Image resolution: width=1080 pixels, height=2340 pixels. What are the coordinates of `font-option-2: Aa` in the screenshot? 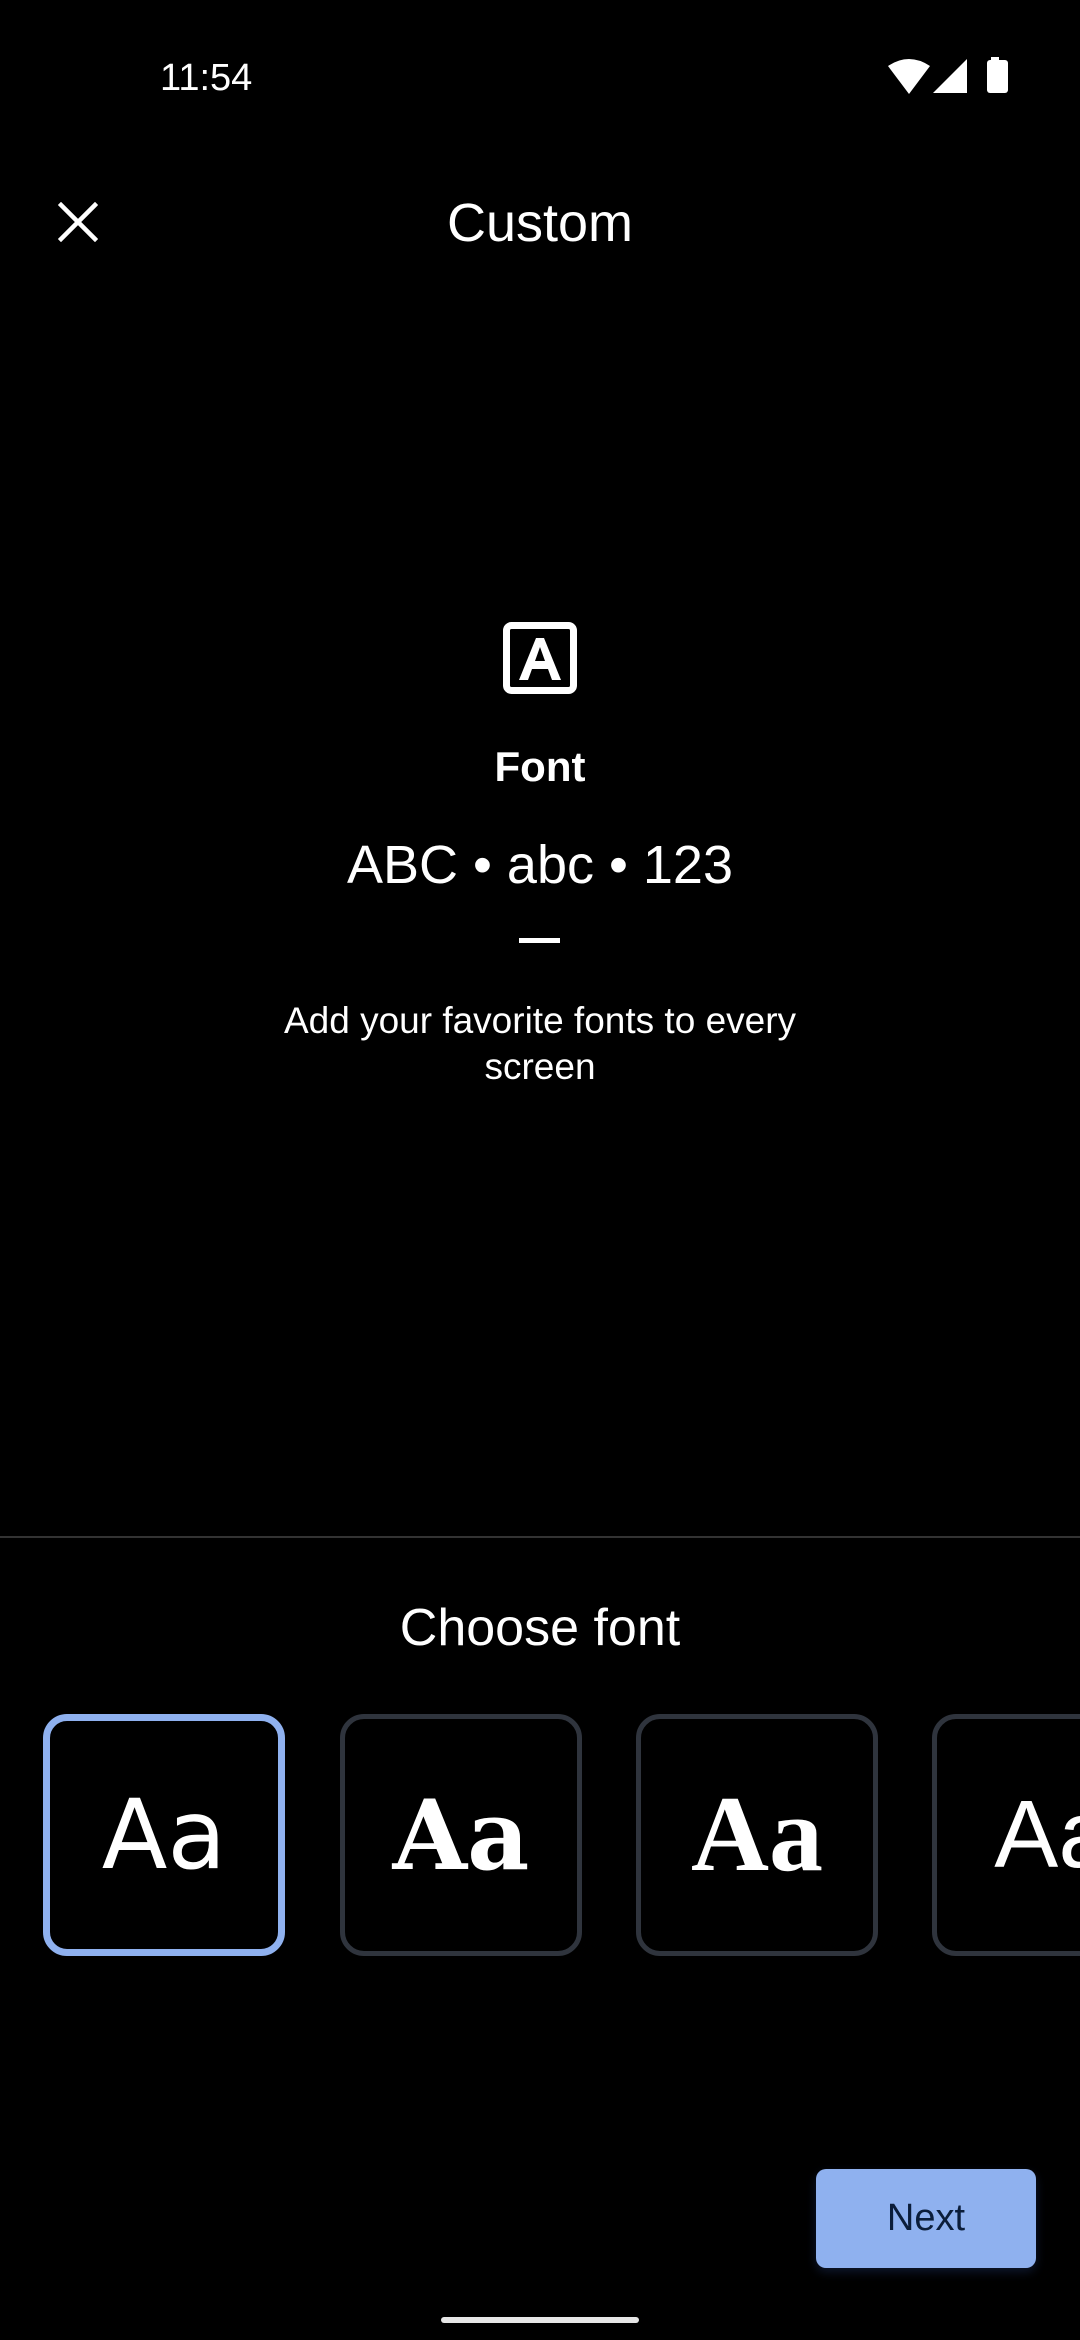 It's located at (461, 1835).